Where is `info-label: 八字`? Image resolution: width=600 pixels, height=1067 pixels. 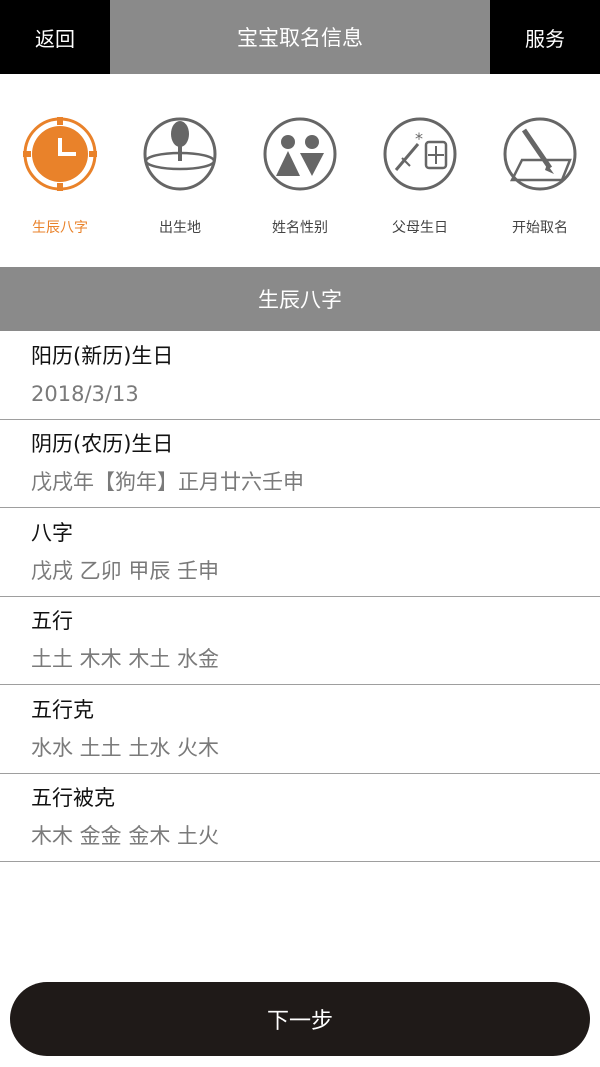
info-label: 八字 is located at coordinates (52, 532).